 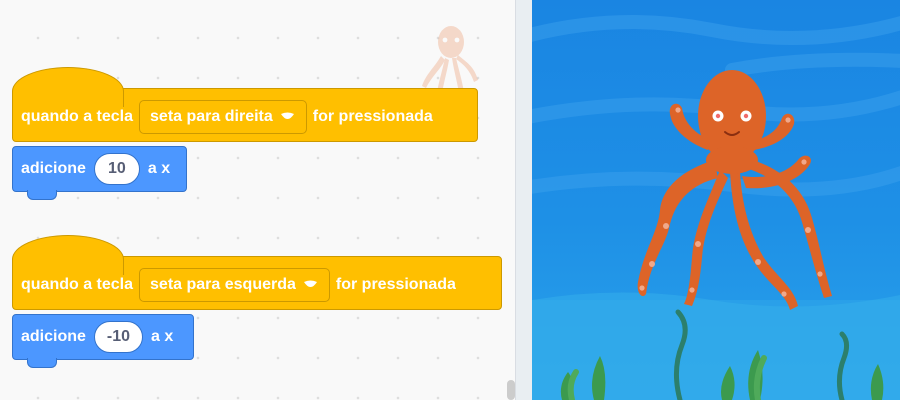 I want to click on key-dropdown: seta para direita, so click(x=223, y=117).